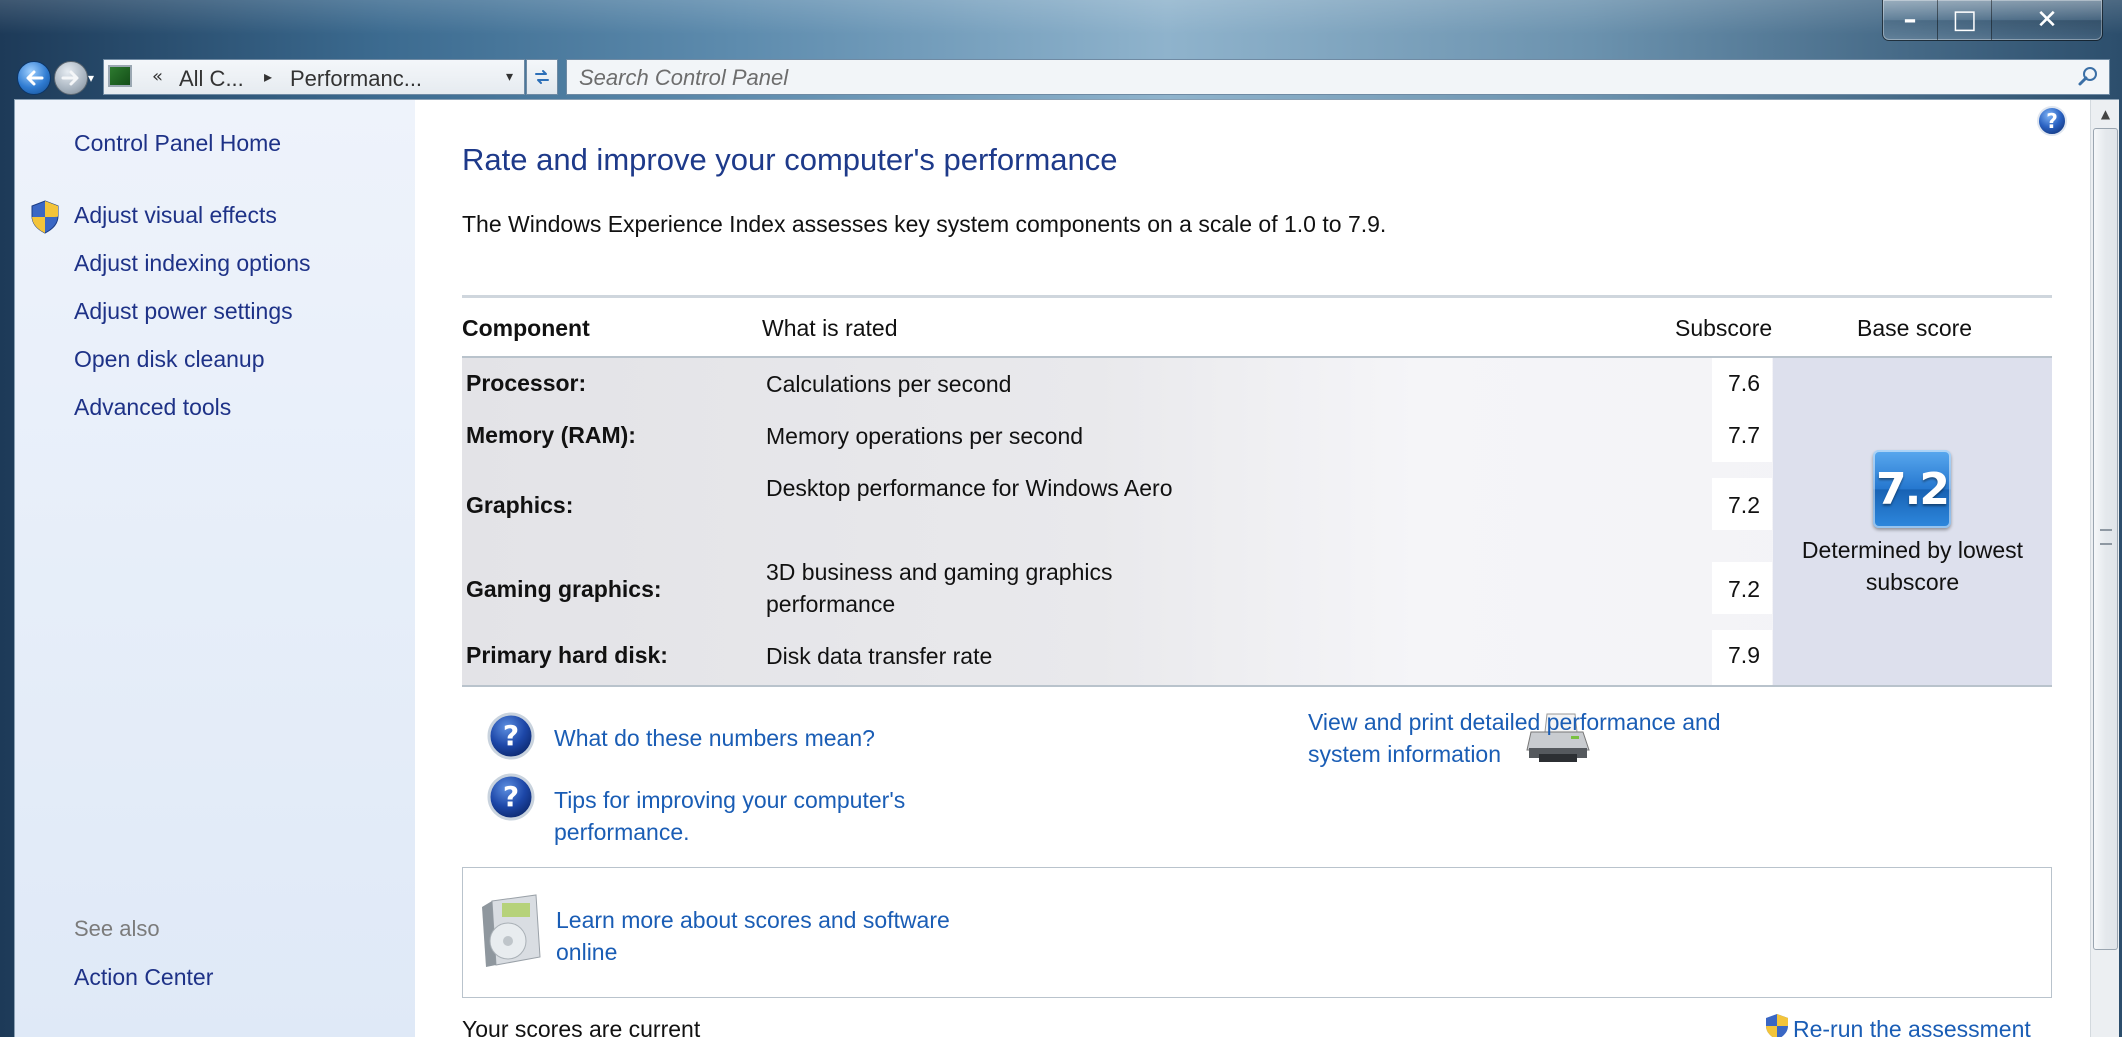 This screenshot has width=2122, height=1037. I want to click on table-row: Processor: Calculations per second 7.6, so click(1117, 384).